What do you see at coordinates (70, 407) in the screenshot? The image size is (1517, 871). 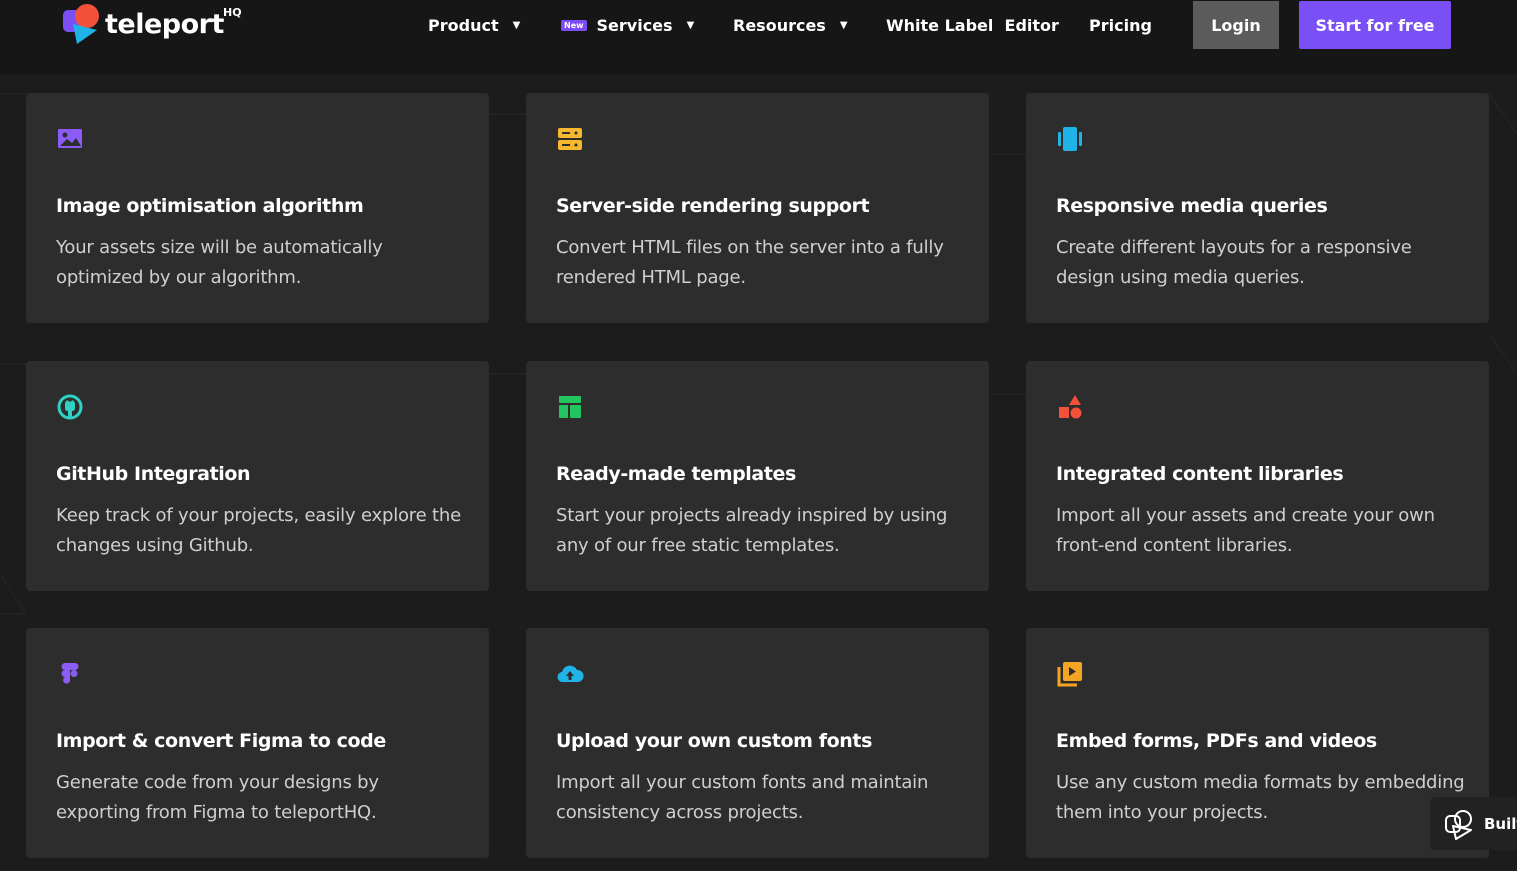 I see `github-icon` at bounding box center [70, 407].